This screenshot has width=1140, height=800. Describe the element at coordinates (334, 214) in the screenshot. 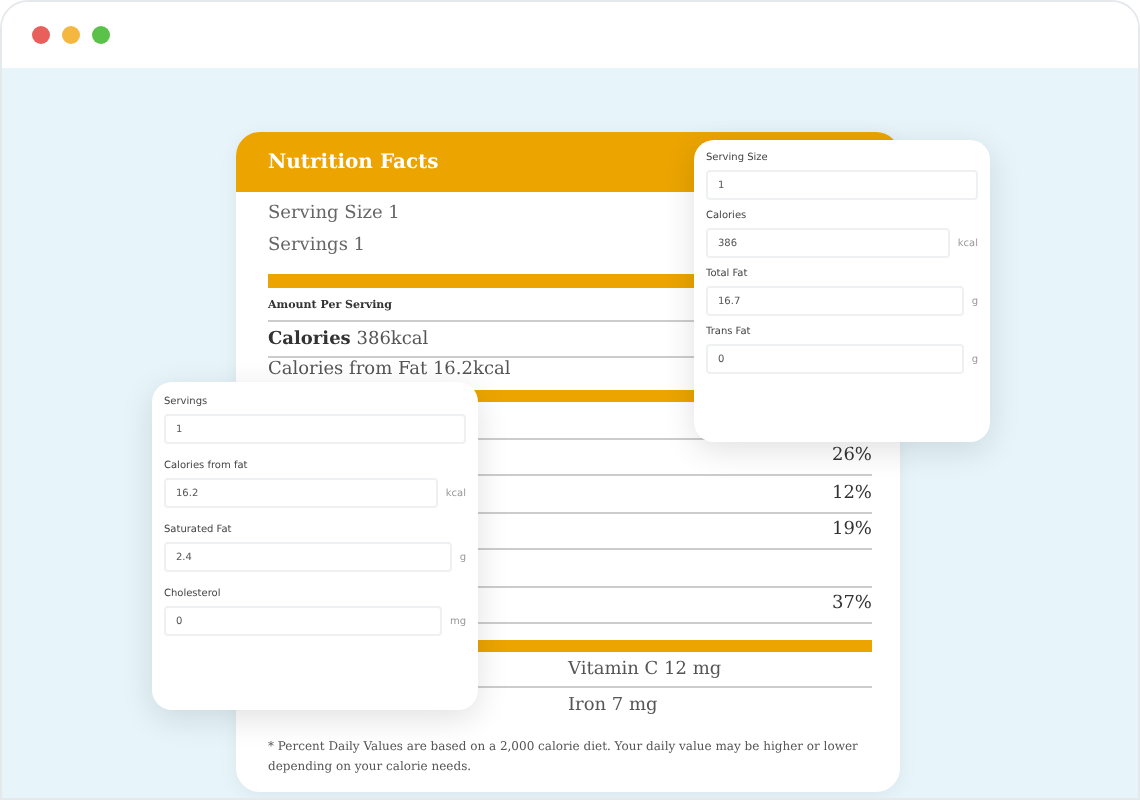

I see `serving-size-text: Serving Size 1` at that location.